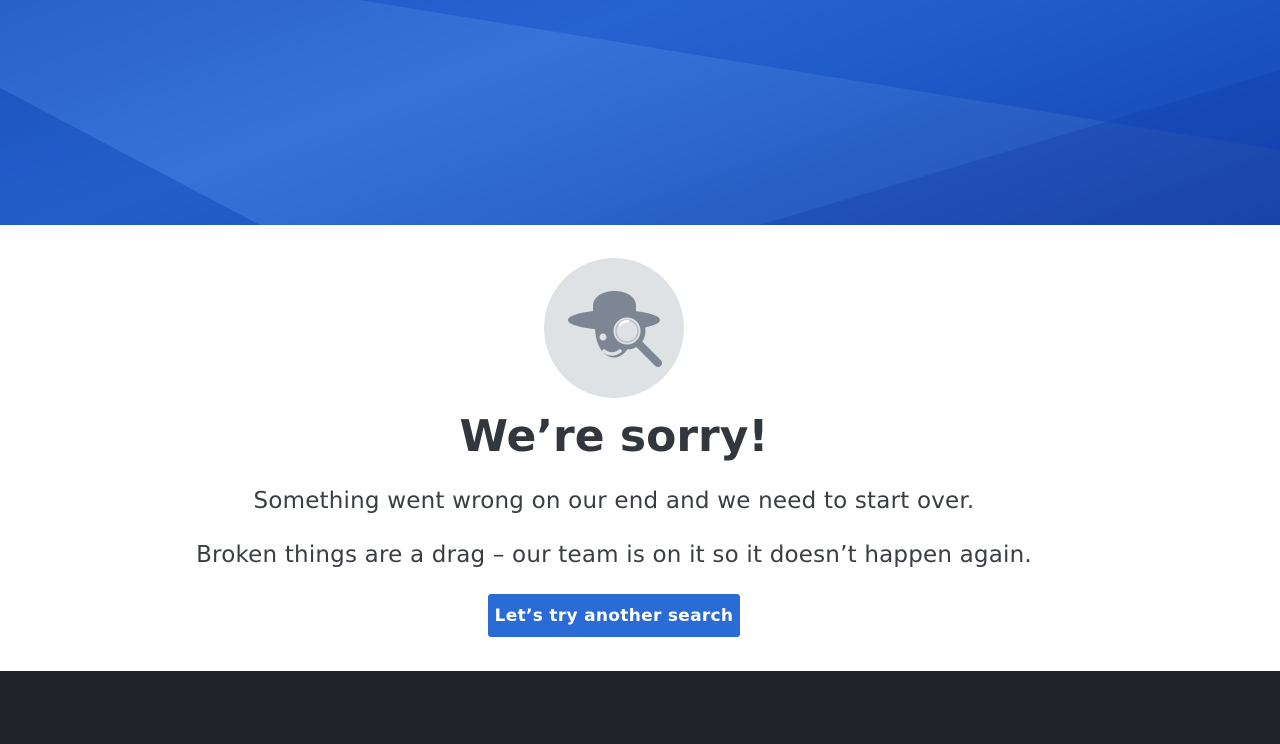 The image size is (1280, 744). What do you see at coordinates (640, 707) in the screenshot?
I see `page-footer` at bounding box center [640, 707].